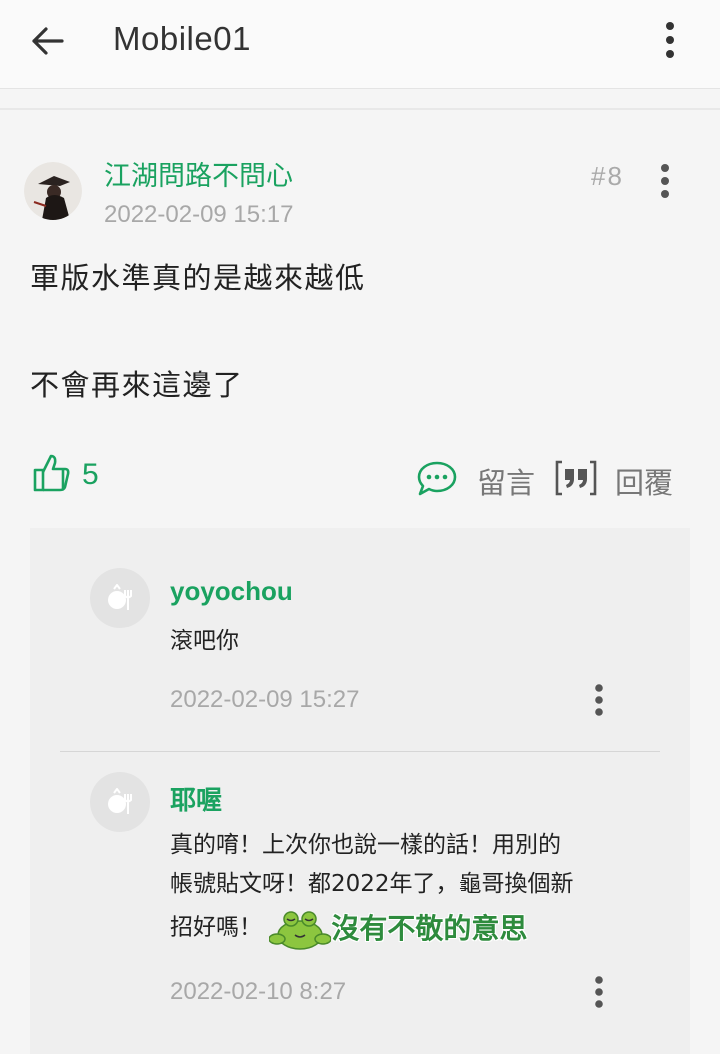 Image resolution: width=720 pixels, height=1054 pixels. I want to click on comment-text: 滾吧你, so click(204, 641).